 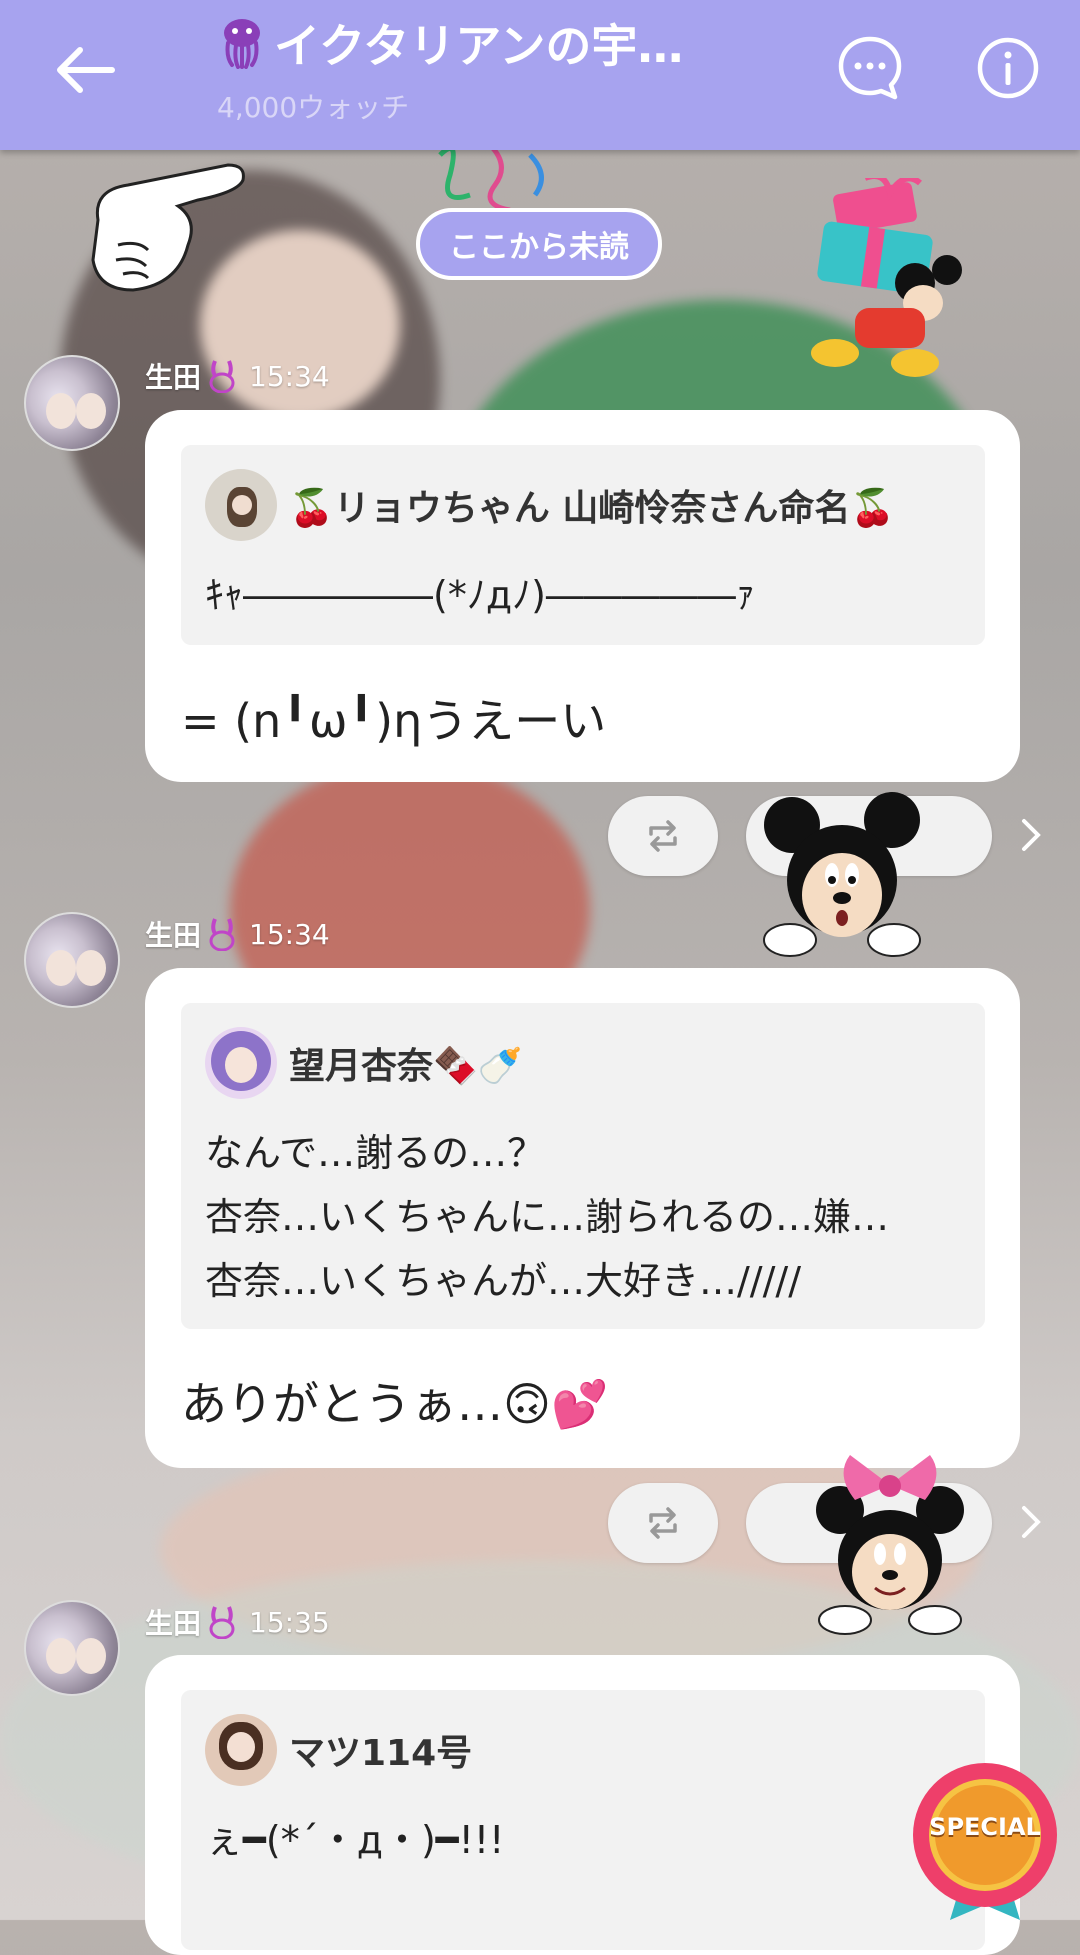 What do you see at coordinates (85, 70) in the screenshot?
I see `arrow-left-icon` at bounding box center [85, 70].